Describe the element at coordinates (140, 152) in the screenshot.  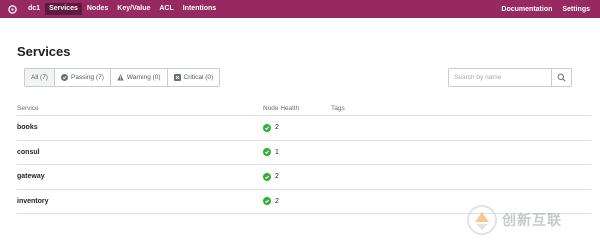
I see `service-name: consul` at that location.